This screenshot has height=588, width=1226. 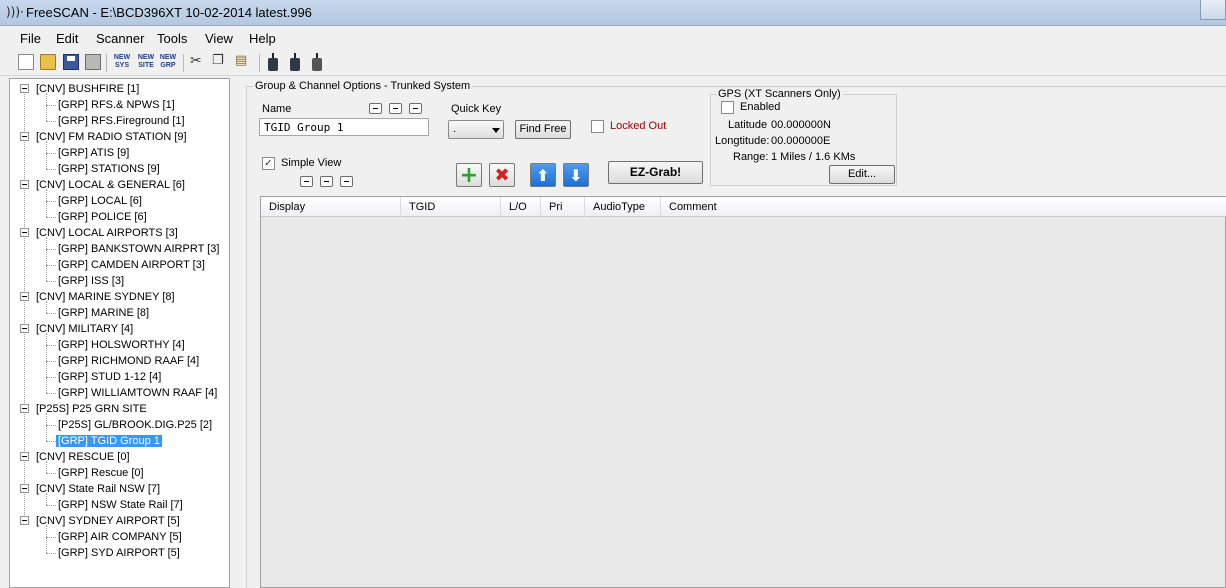 I want to click on column-display: Display, so click(x=331, y=207).